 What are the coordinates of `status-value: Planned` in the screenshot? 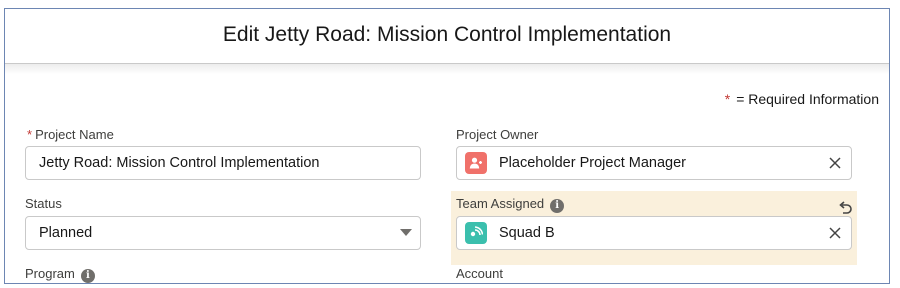 It's located at (66, 233).